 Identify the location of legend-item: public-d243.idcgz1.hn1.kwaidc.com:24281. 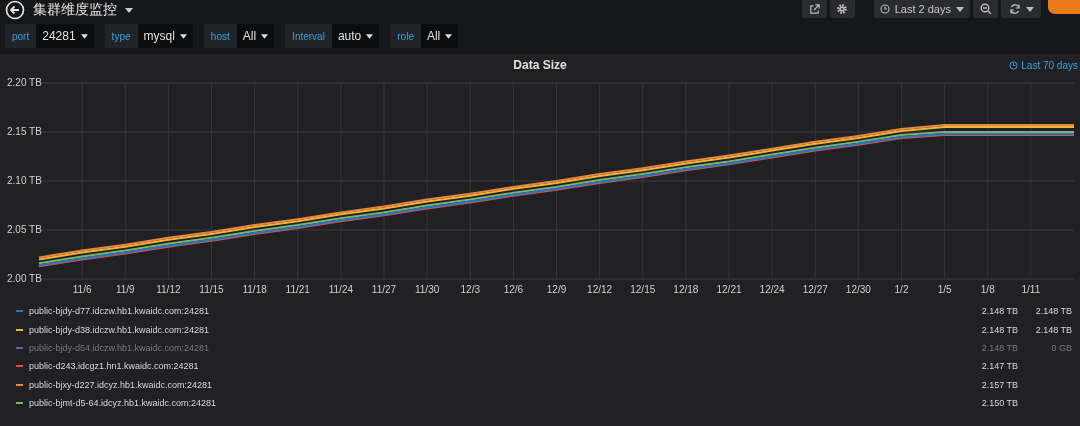
(496, 366).